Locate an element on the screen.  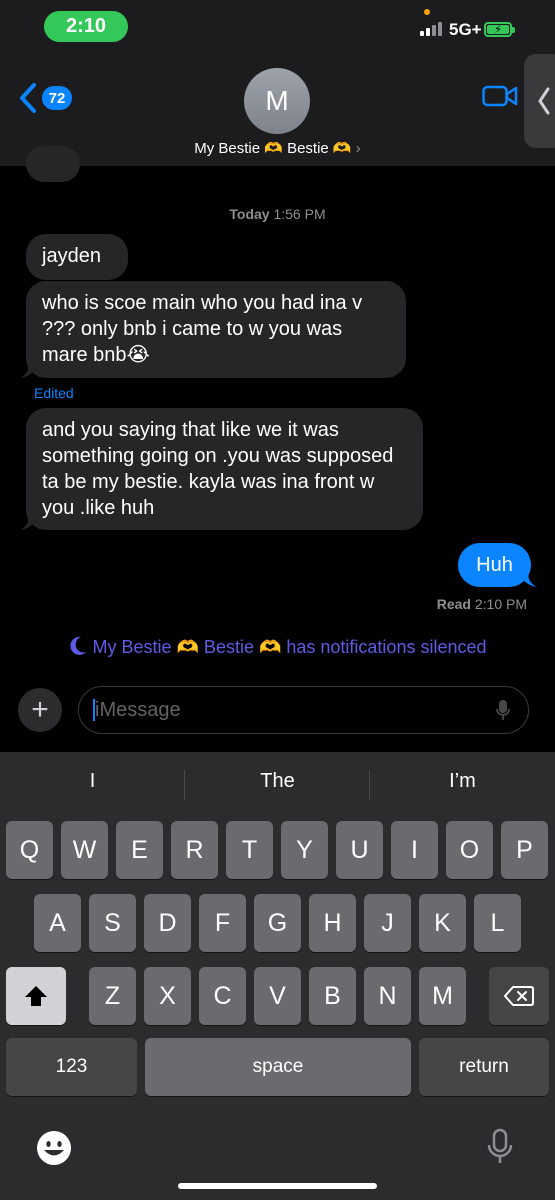
key-z: Z is located at coordinates (112, 996).